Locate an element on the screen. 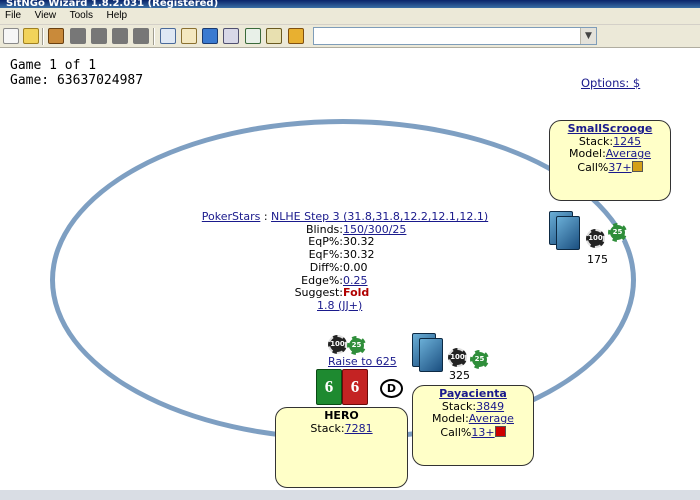  player-call: Call%13+ is located at coordinates (473, 432).